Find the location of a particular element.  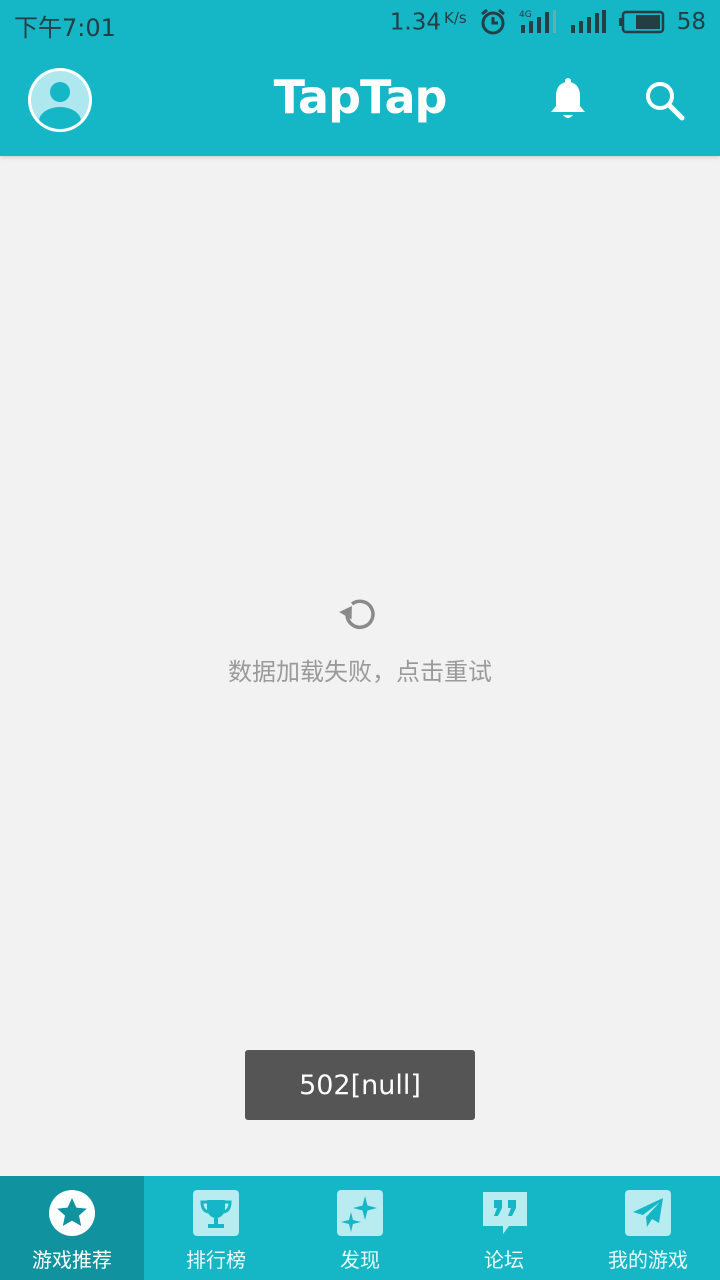

search-icon is located at coordinates (664, 104).